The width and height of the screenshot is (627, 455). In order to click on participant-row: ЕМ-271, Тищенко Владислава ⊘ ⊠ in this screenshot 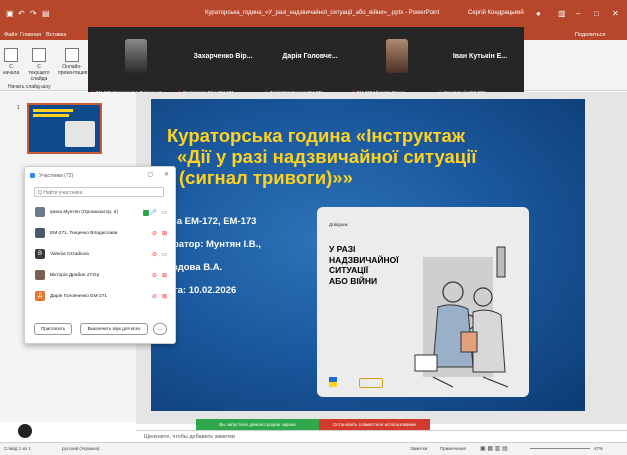, I will do `click(102, 234)`.